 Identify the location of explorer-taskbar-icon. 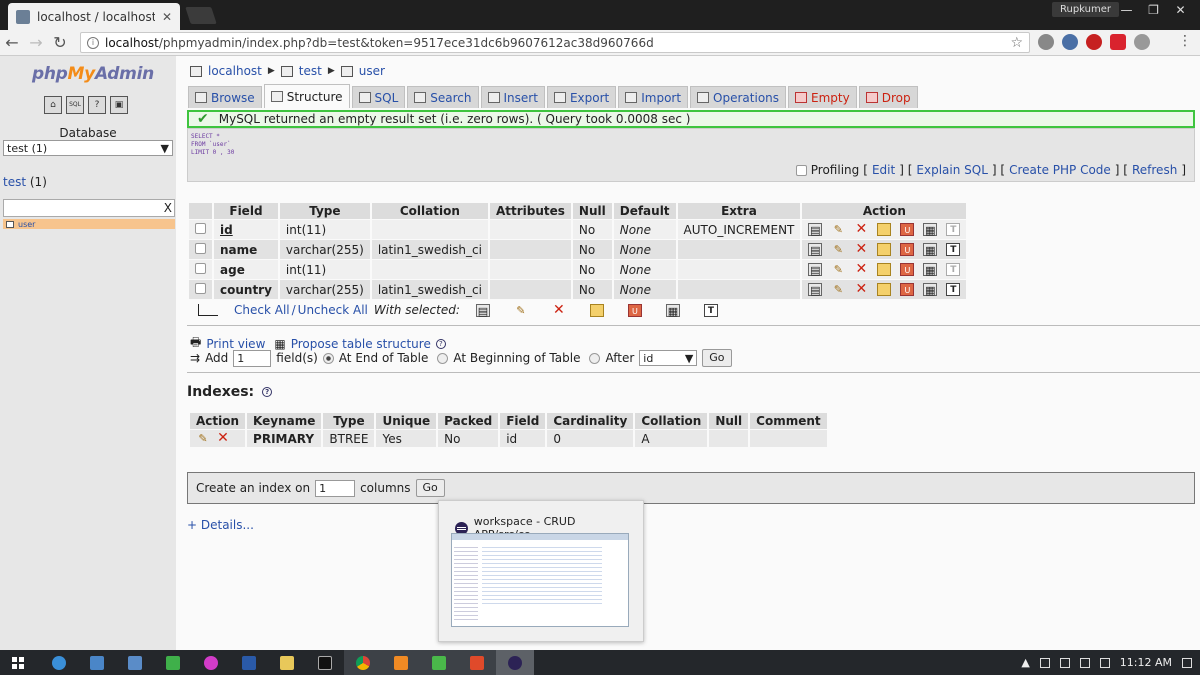
(287, 662).